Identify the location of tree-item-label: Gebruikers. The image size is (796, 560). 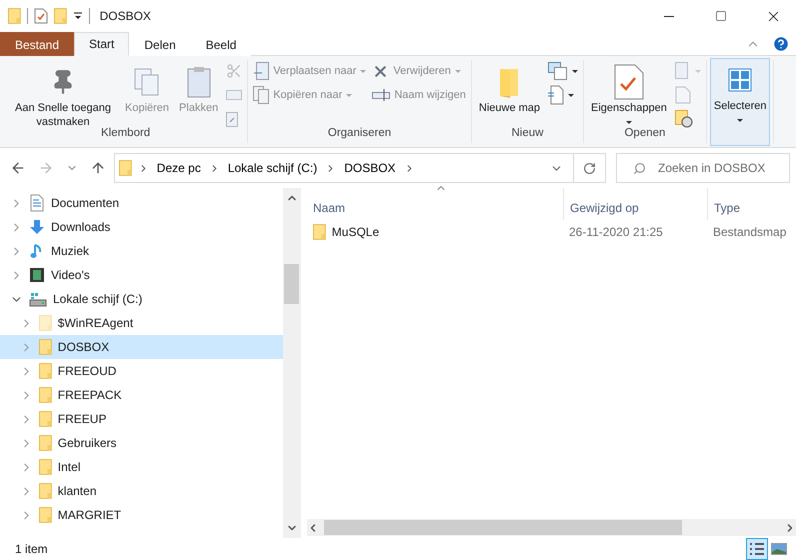
(87, 443).